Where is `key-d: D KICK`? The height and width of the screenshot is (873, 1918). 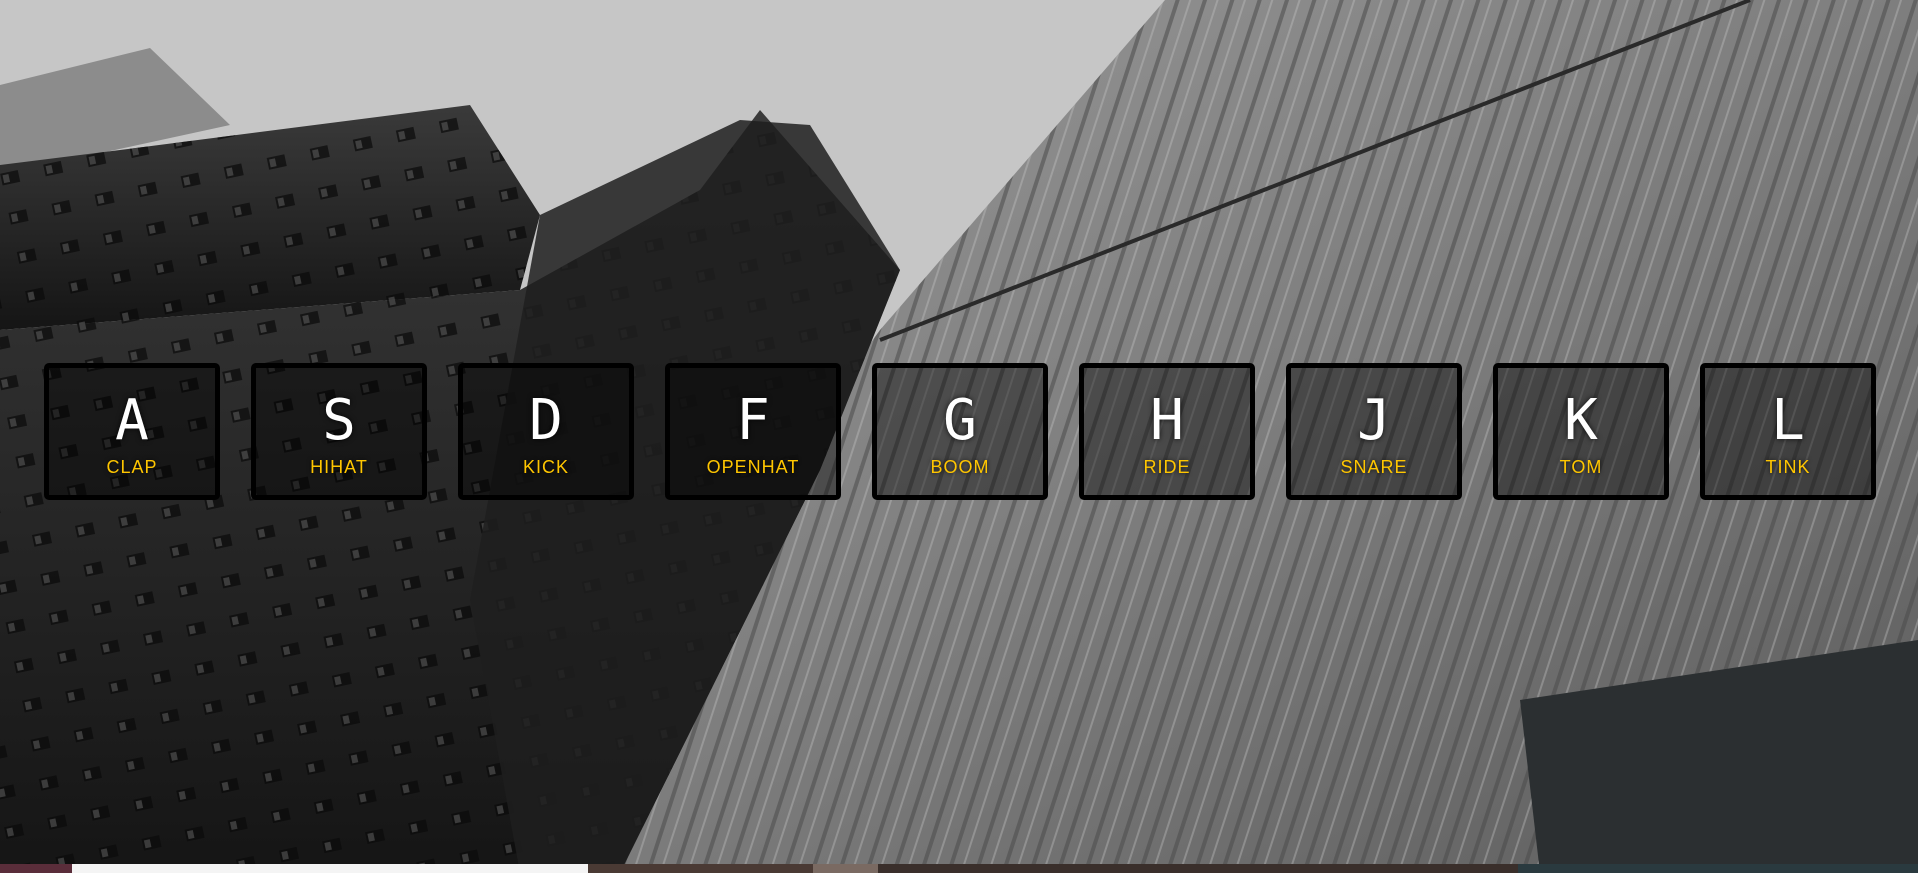
key-d: D KICK is located at coordinates (546, 431).